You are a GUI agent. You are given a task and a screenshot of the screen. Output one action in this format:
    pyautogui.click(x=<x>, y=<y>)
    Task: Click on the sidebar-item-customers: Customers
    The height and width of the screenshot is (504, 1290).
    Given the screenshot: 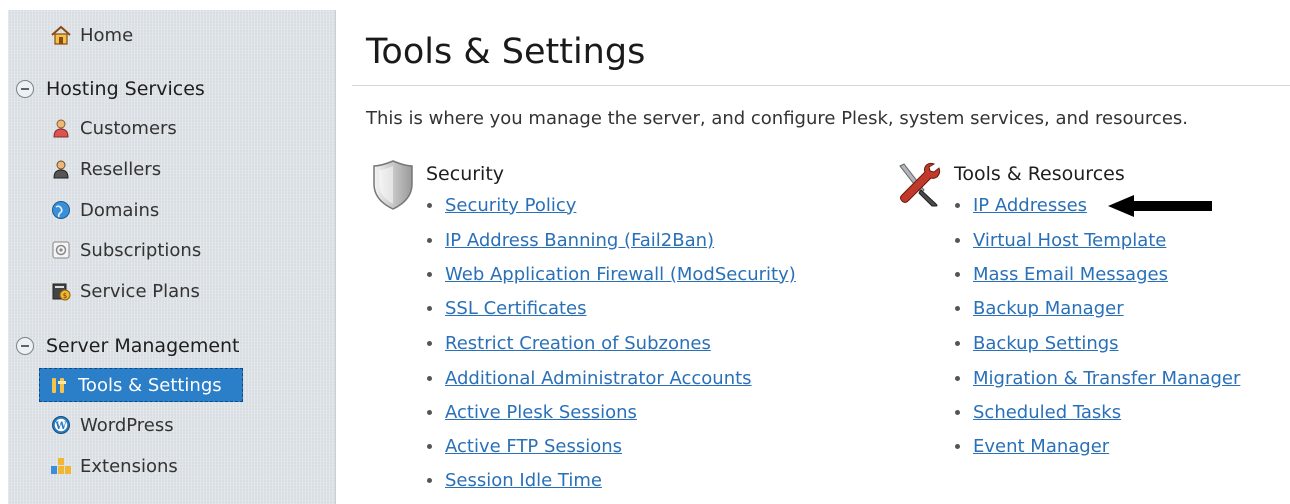 What is the action you would take?
    pyautogui.click(x=113, y=128)
    